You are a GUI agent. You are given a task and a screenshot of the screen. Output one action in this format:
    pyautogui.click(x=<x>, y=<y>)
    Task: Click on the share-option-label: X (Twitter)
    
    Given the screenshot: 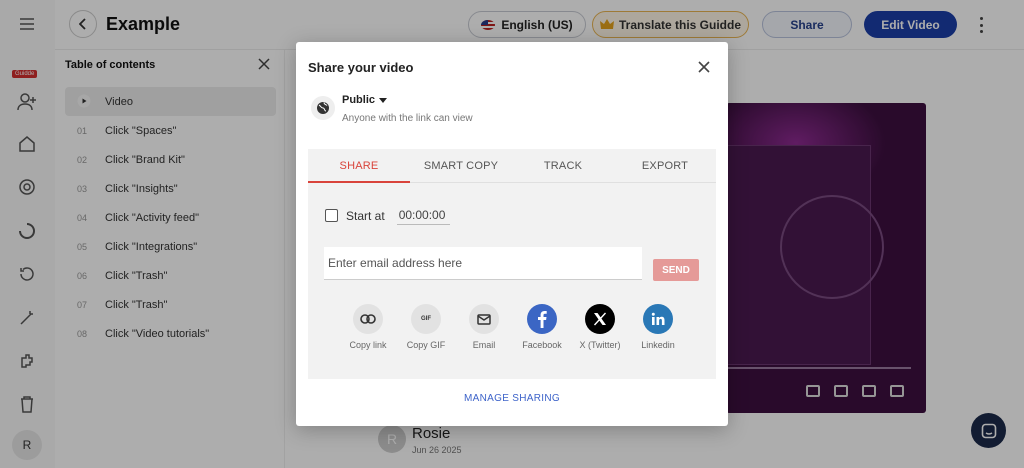 What is the action you would take?
    pyautogui.click(x=600, y=345)
    